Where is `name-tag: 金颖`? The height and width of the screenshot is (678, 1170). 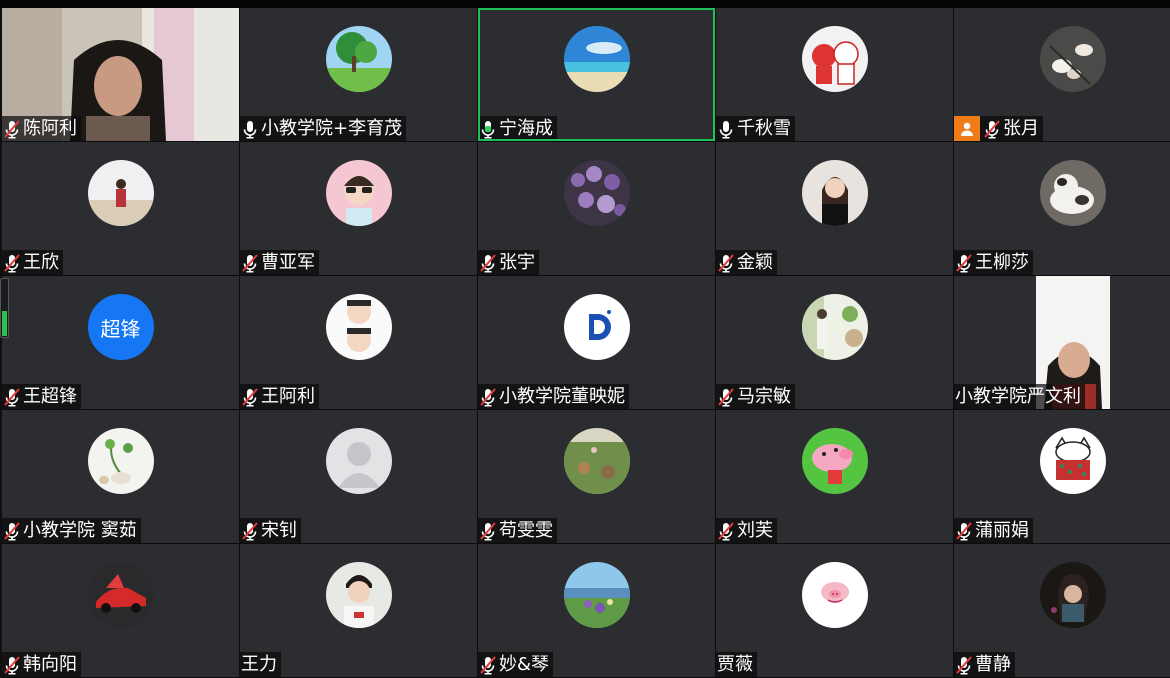
name-tag: 金颖 is located at coordinates (746, 262).